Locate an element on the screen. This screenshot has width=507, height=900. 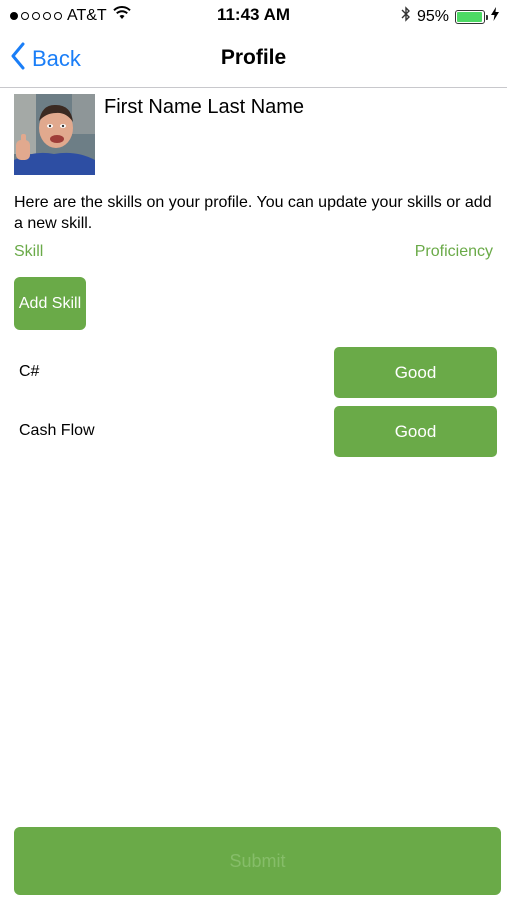
add-skill-button: Add Skill is located at coordinates (50, 303).